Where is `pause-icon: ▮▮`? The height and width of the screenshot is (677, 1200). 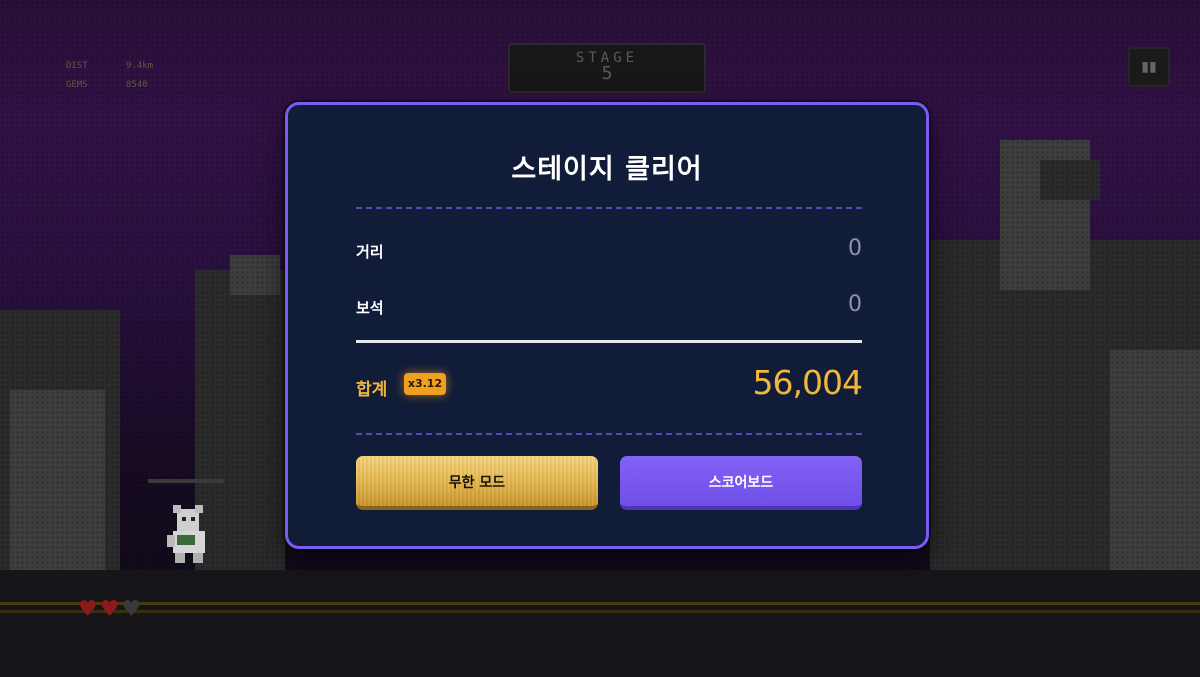
pause-icon: ▮▮ is located at coordinates (1149, 67).